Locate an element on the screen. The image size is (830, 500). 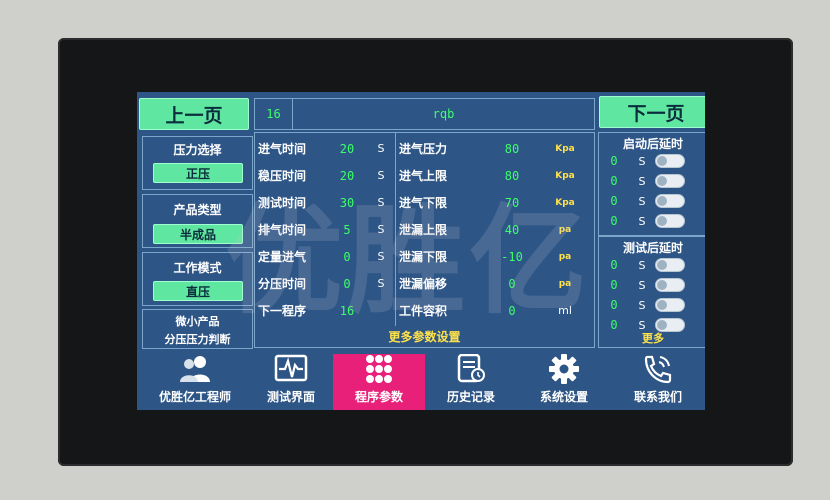
param-label: 测试时间 is located at coordinates (282, 203).